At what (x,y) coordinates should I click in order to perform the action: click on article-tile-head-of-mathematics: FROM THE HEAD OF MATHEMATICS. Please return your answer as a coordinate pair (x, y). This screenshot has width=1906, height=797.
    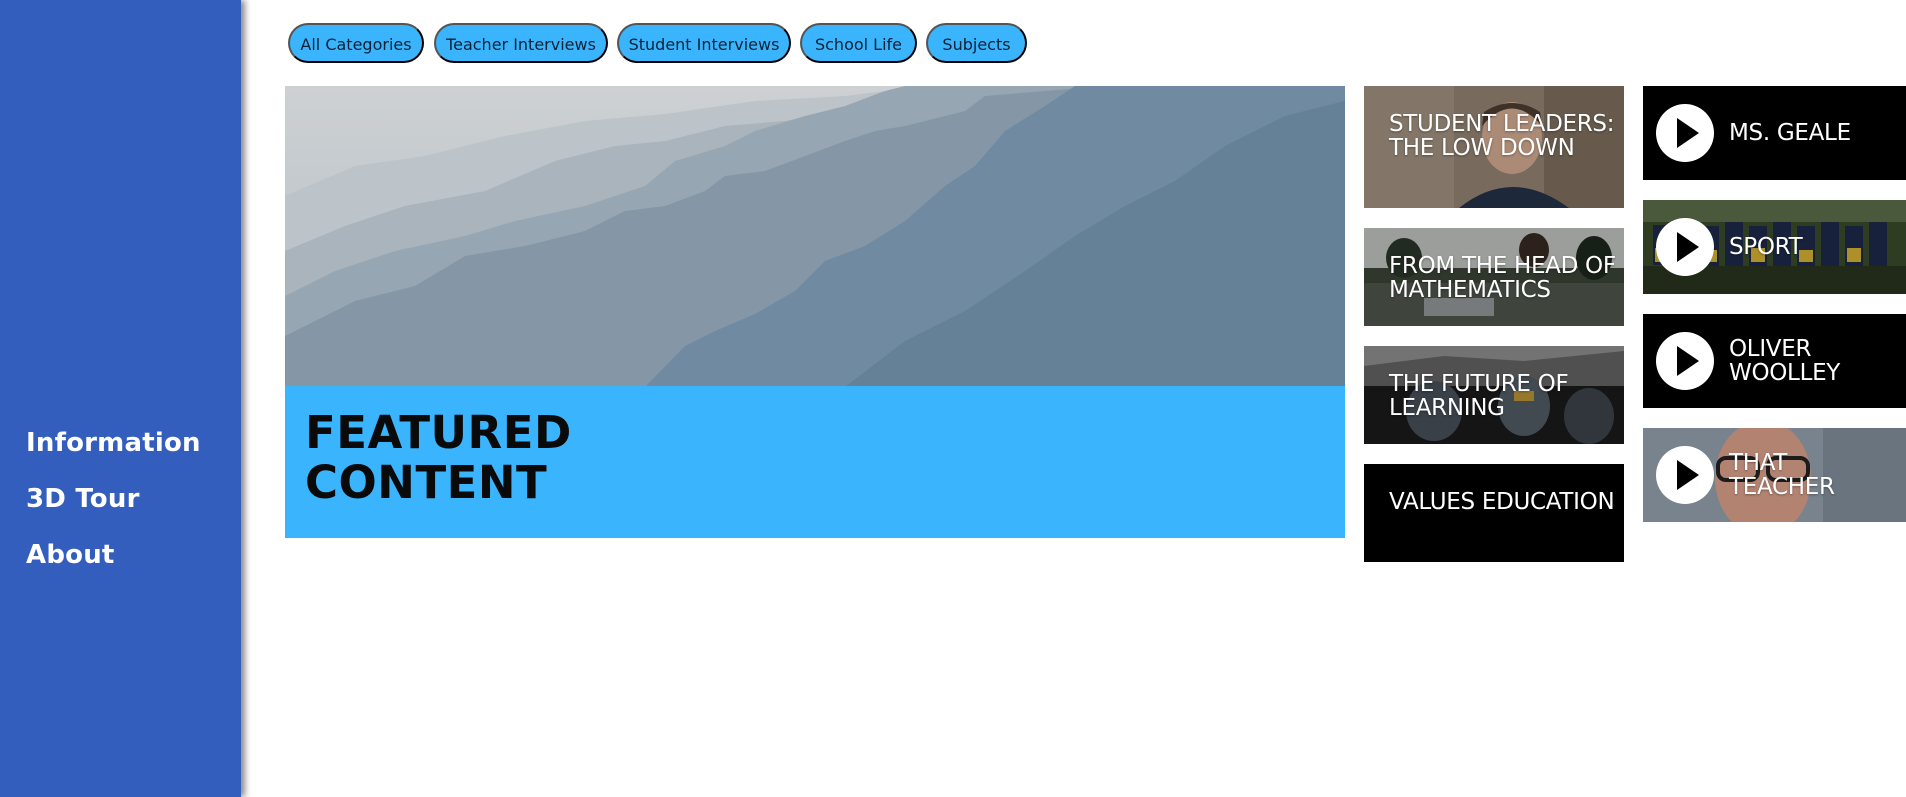
    Looking at the image, I should click on (1494, 277).